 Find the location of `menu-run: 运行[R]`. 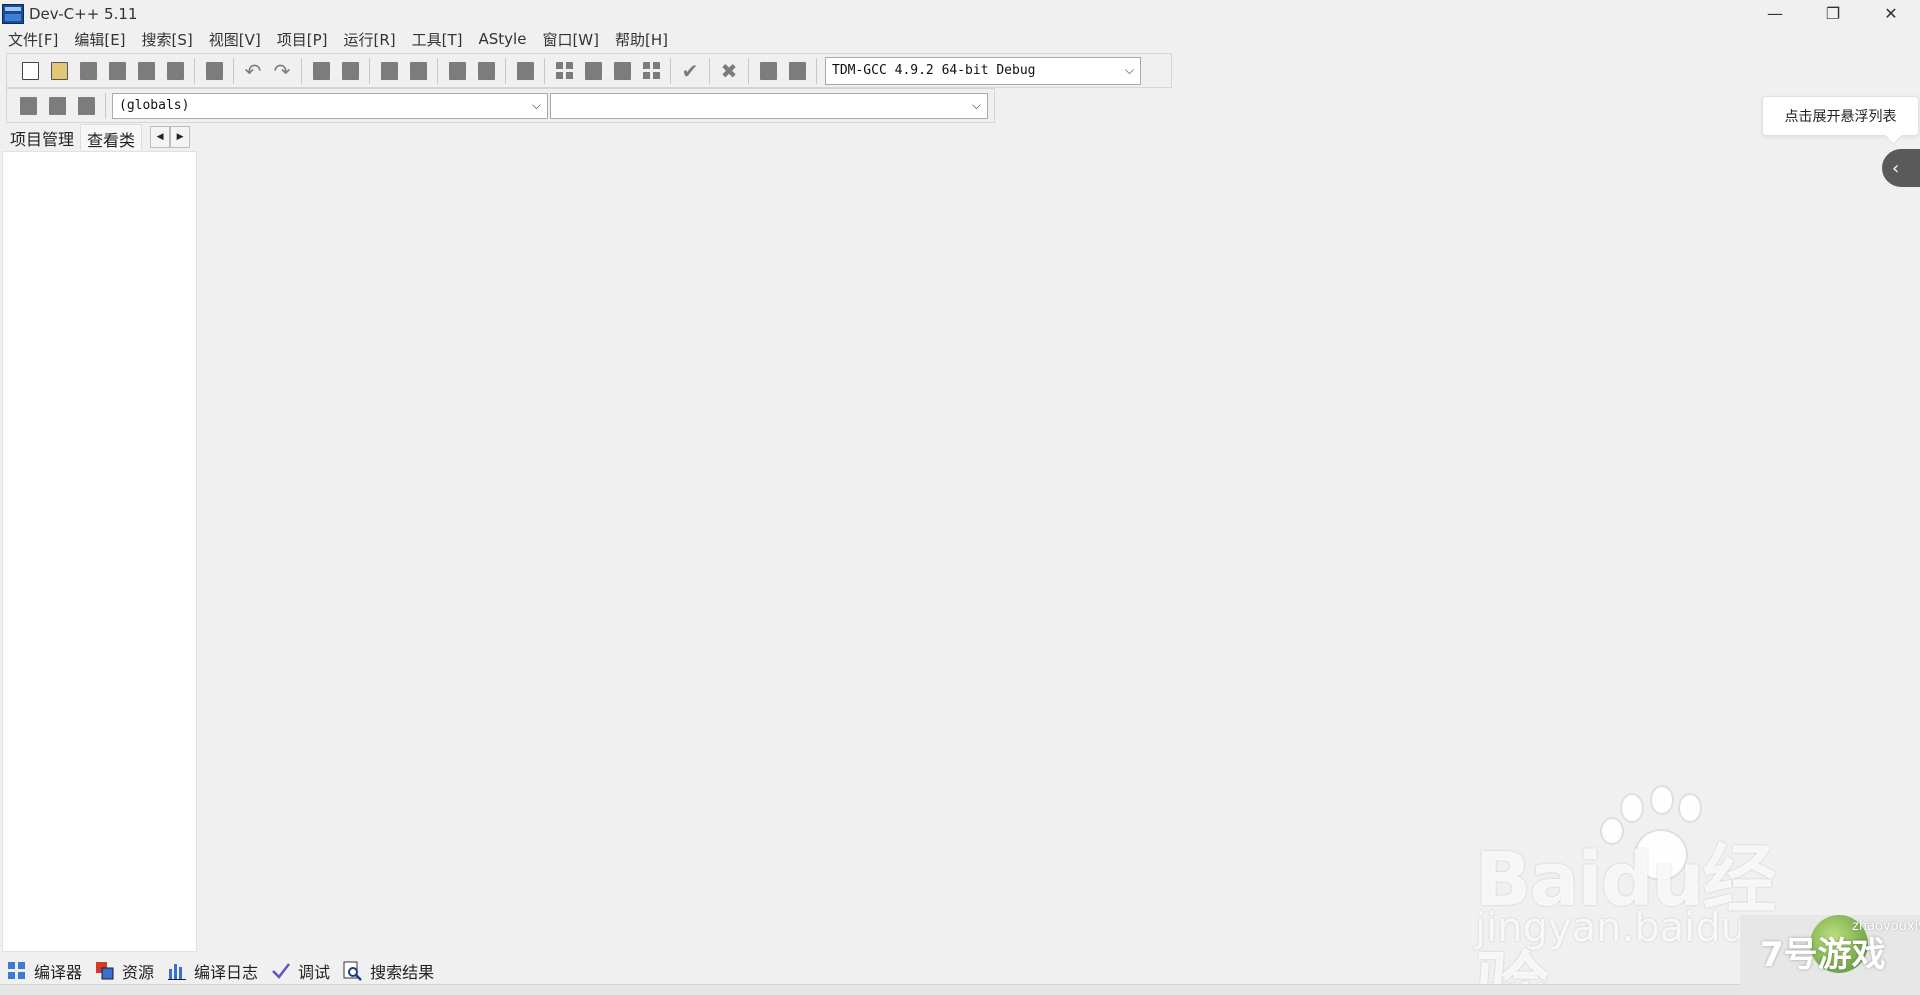

menu-run: 运行[R] is located at coordinates (371, 39).